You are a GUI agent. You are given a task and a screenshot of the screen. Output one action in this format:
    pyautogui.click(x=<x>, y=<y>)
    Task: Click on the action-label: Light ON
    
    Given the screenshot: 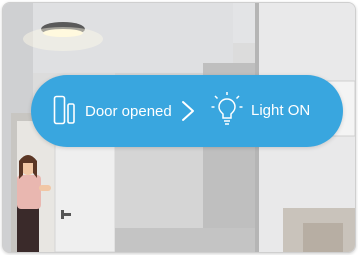 What is the action you would take?
    pyautogui.click(x=281, y=110)
    